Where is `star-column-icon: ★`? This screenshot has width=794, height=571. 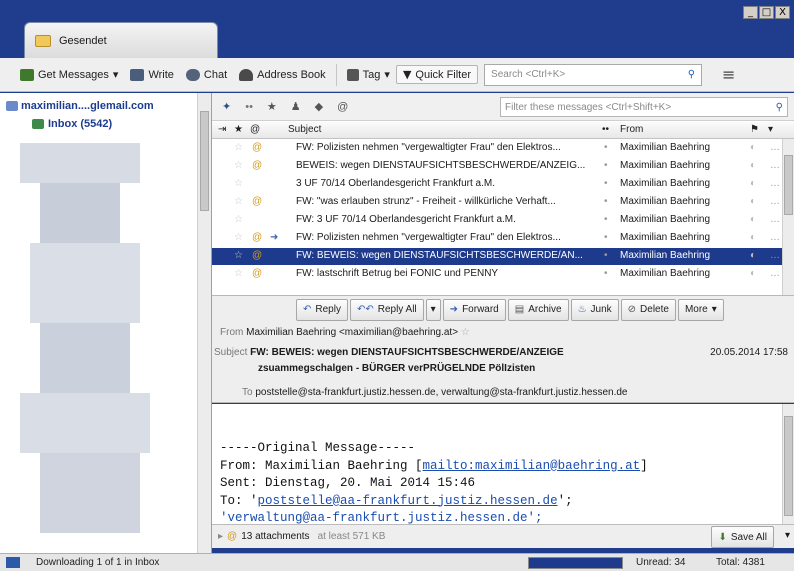 star-column-icon: ★ is located at coordinates (238, 129).